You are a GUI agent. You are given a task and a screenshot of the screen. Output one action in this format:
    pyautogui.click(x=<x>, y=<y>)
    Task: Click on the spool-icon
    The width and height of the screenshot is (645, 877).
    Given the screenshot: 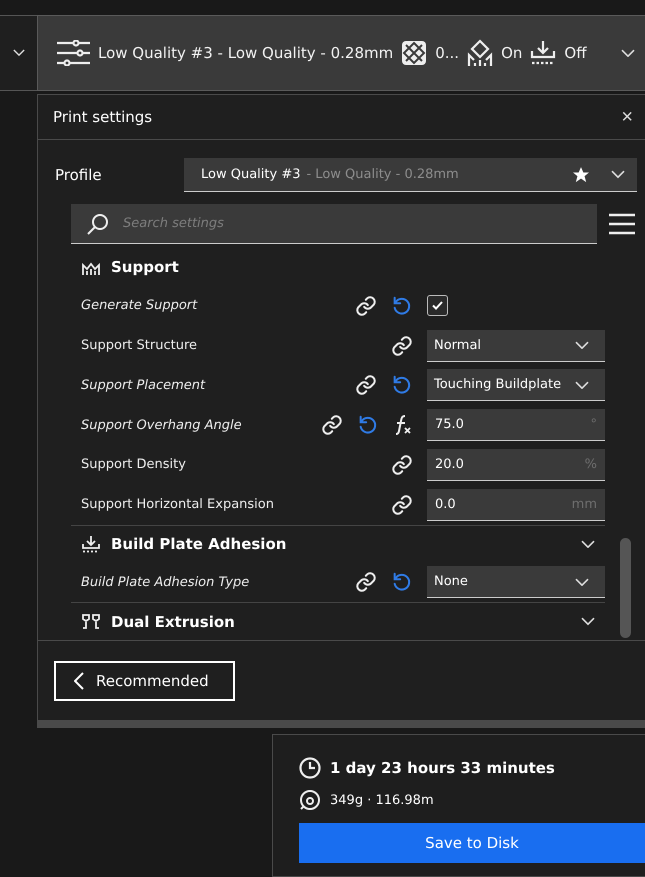 What is the action you would take?
    pyautogui.click(x=310, y=800)
    